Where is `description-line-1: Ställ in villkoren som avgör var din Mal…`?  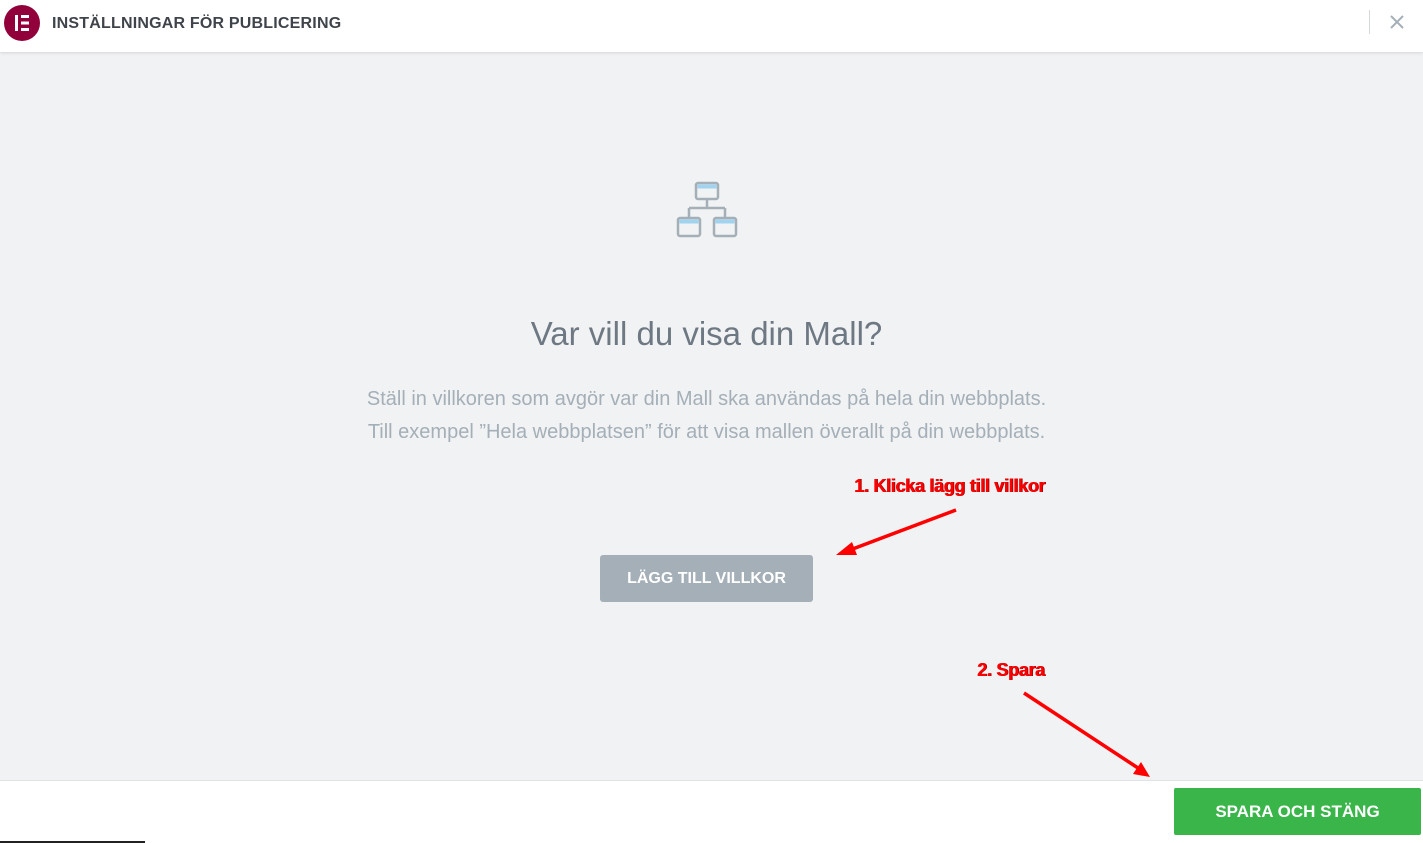
description-line-1: Ställ in villkoren som avgör var din Mal… is located at coordinates (706, 399).